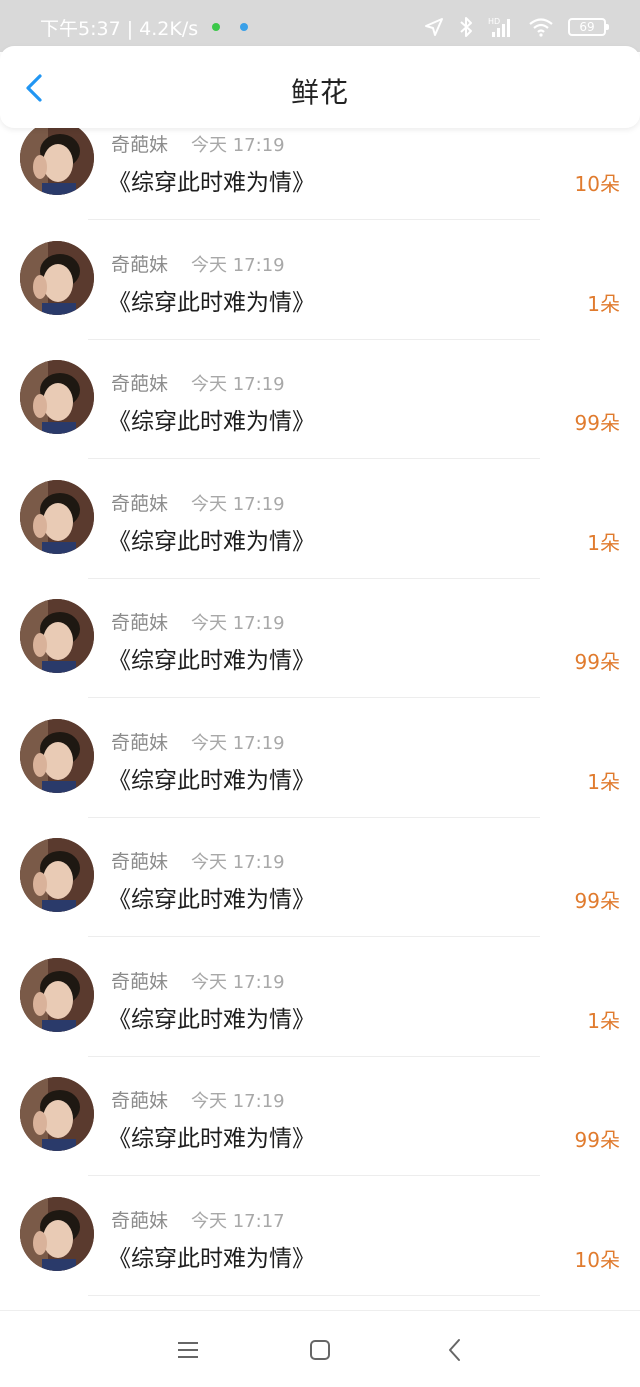  I want to click on status-right: HD 69, so click(516, 27).